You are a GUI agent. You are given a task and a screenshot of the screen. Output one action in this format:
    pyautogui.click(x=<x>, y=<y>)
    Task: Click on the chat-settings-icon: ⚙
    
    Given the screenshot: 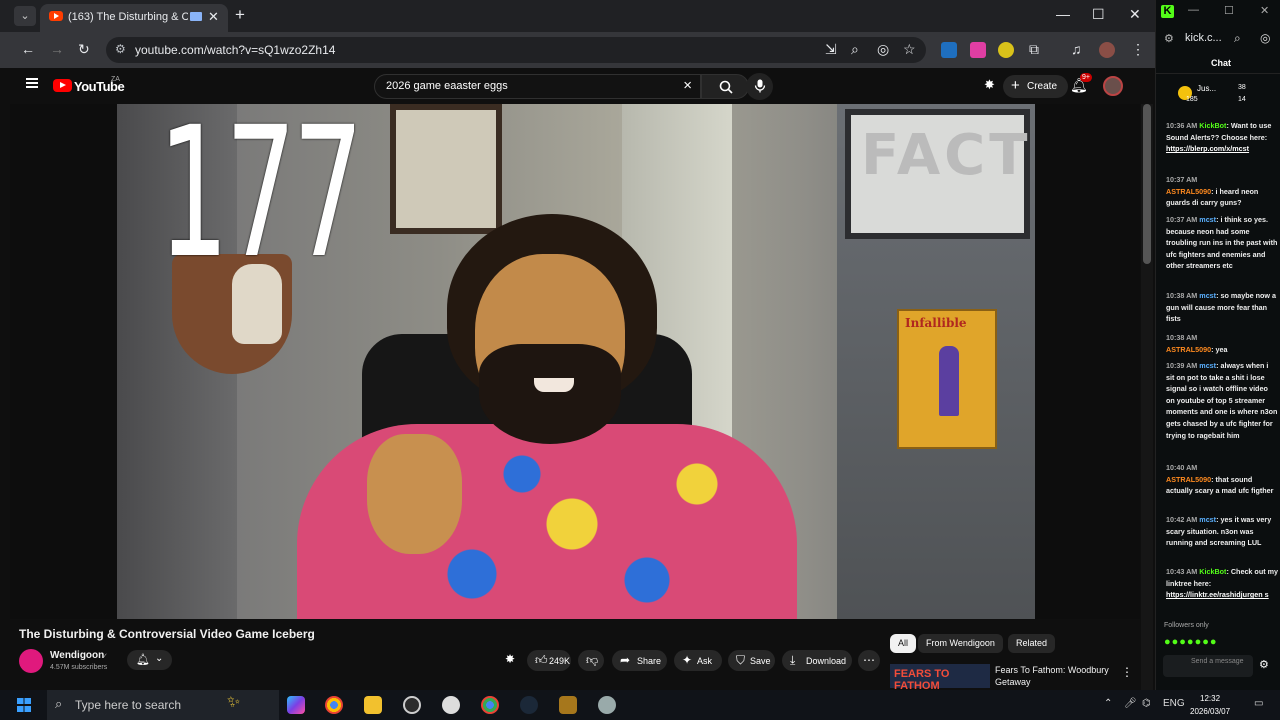 What is the action you would take?
    pyautogui.click(x=1264, y=664)
    